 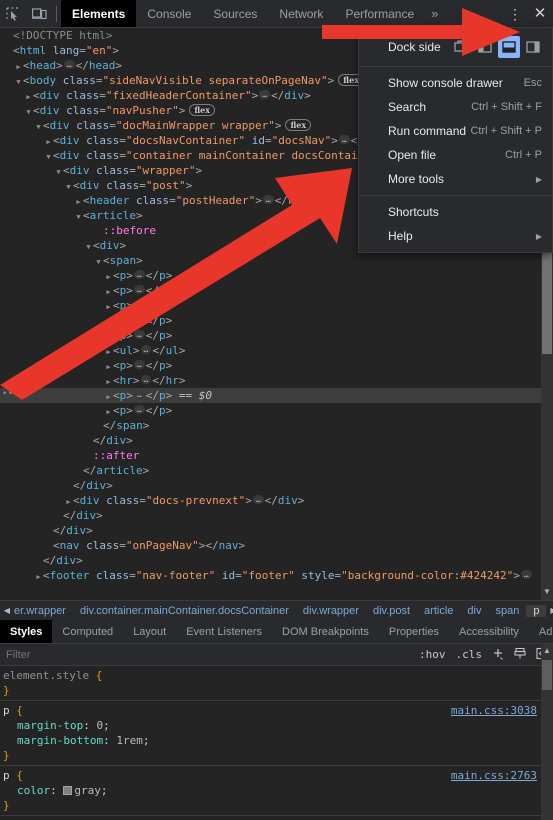 What do you see at coordinates (498, 655) in the screenshot?
I see `plus-icon` at bounding box center [498, 655].